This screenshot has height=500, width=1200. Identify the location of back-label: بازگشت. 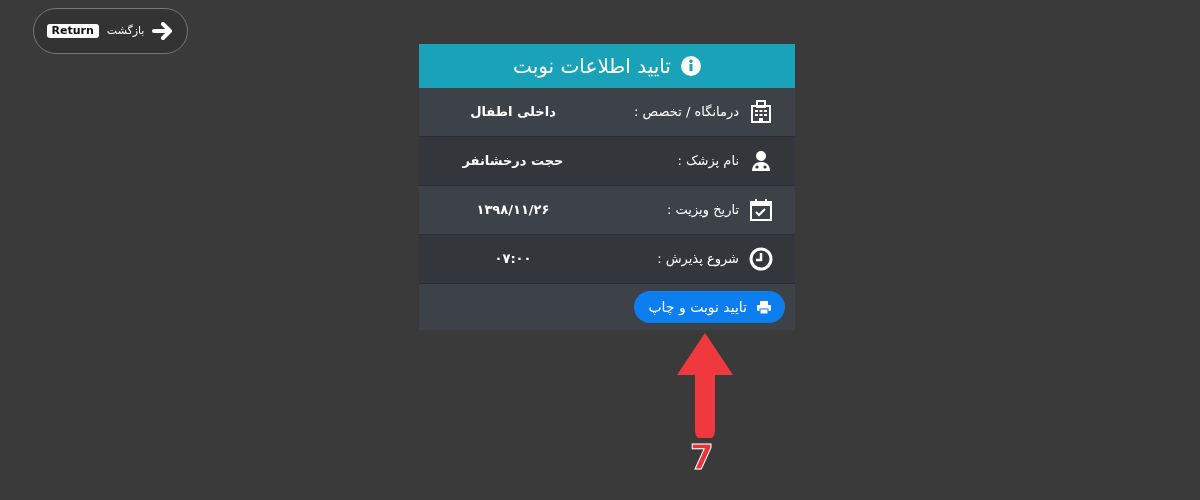
(125, 30).